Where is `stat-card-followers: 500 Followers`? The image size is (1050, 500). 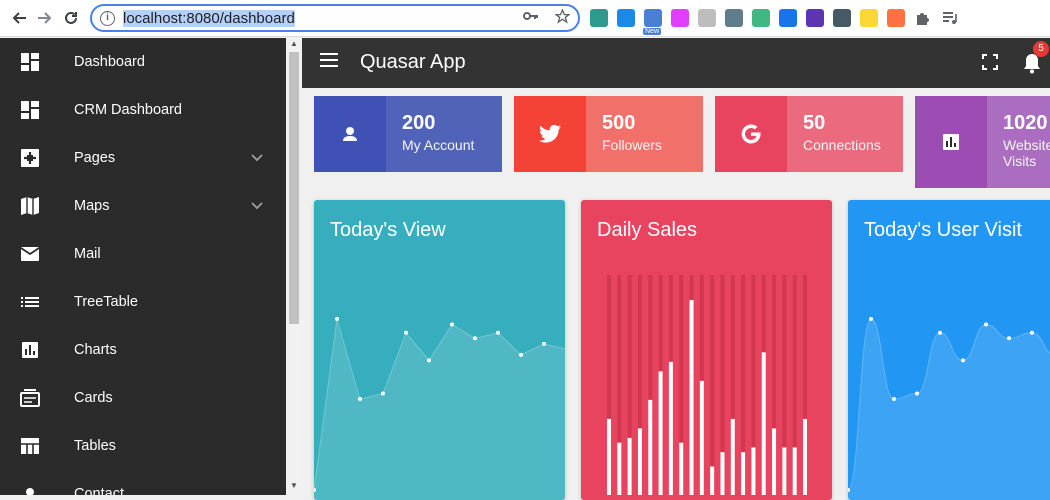 stat-card-followers: 500 Followers is located at coordinates (608, 134).